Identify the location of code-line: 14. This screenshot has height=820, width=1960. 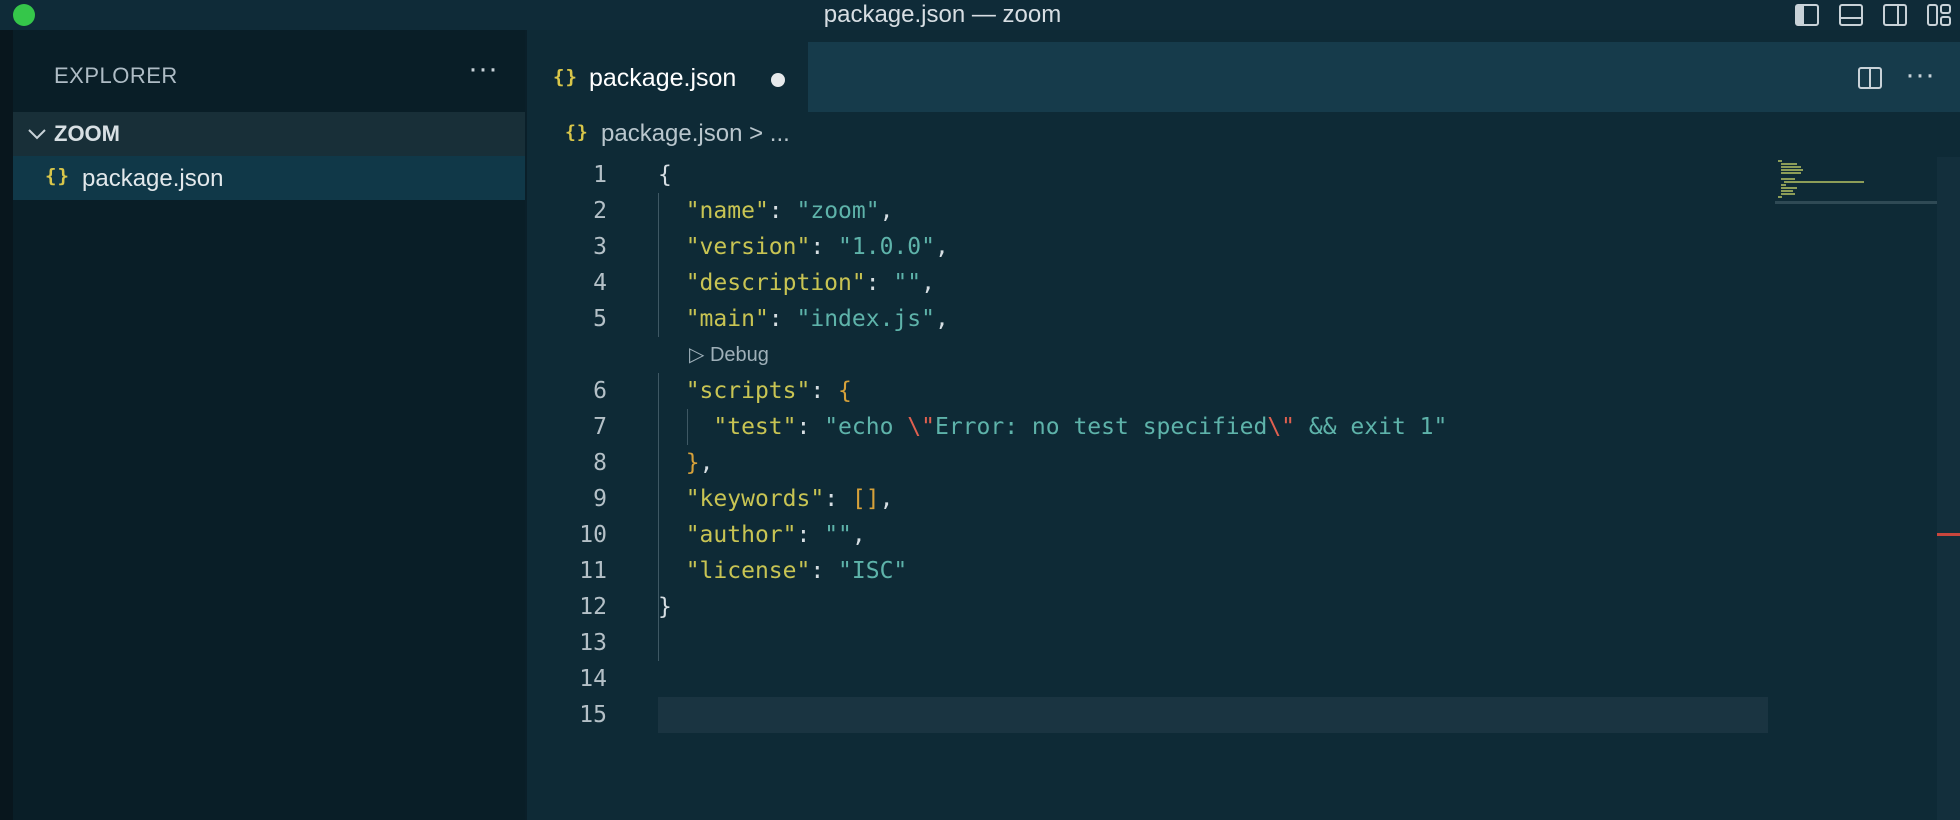
(1212, 679).